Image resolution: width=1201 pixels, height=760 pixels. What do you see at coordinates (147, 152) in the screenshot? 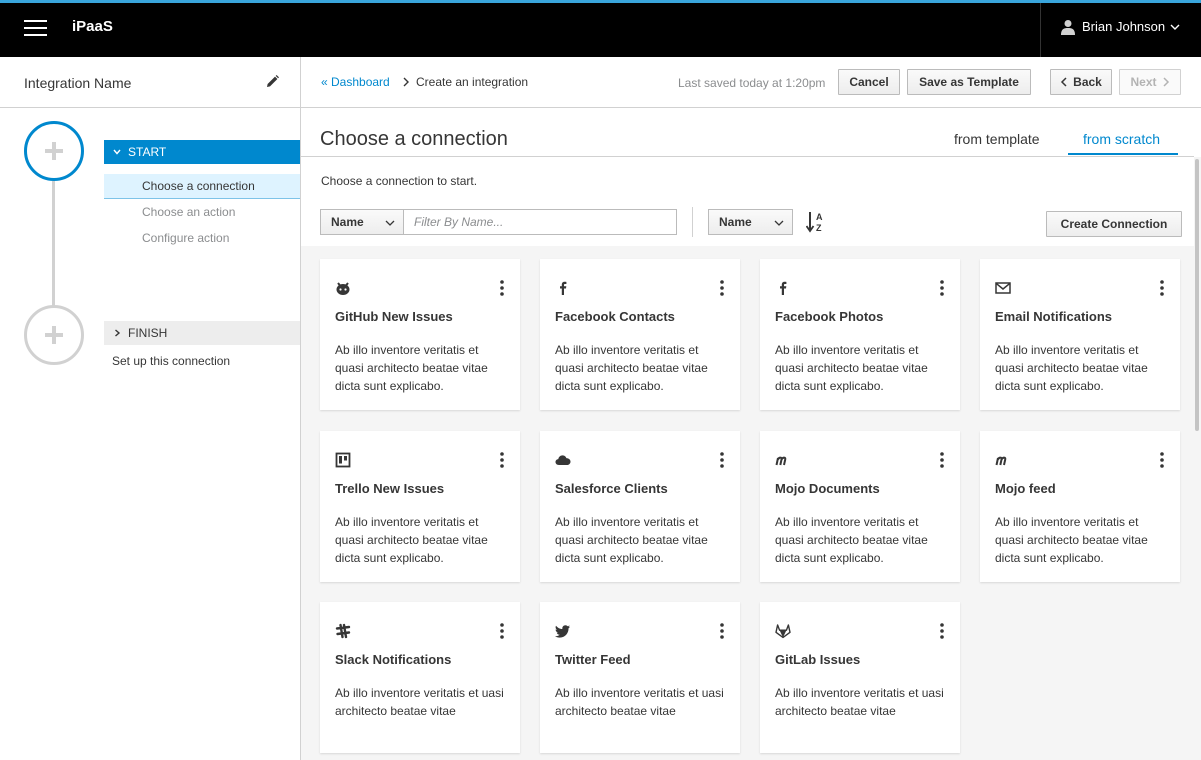
I see `start-step-label: START` at bounding box center [147, 152].